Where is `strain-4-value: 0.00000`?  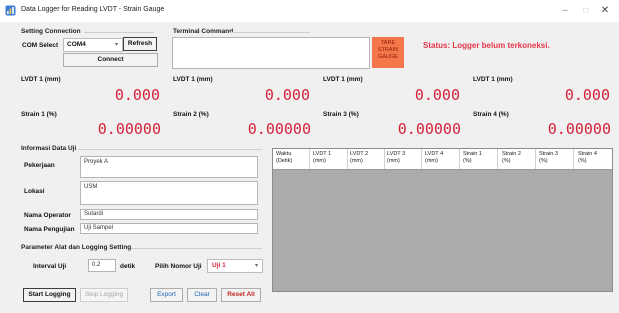 strain-4-value: 0.00000 is located at coordinates (579, 129).